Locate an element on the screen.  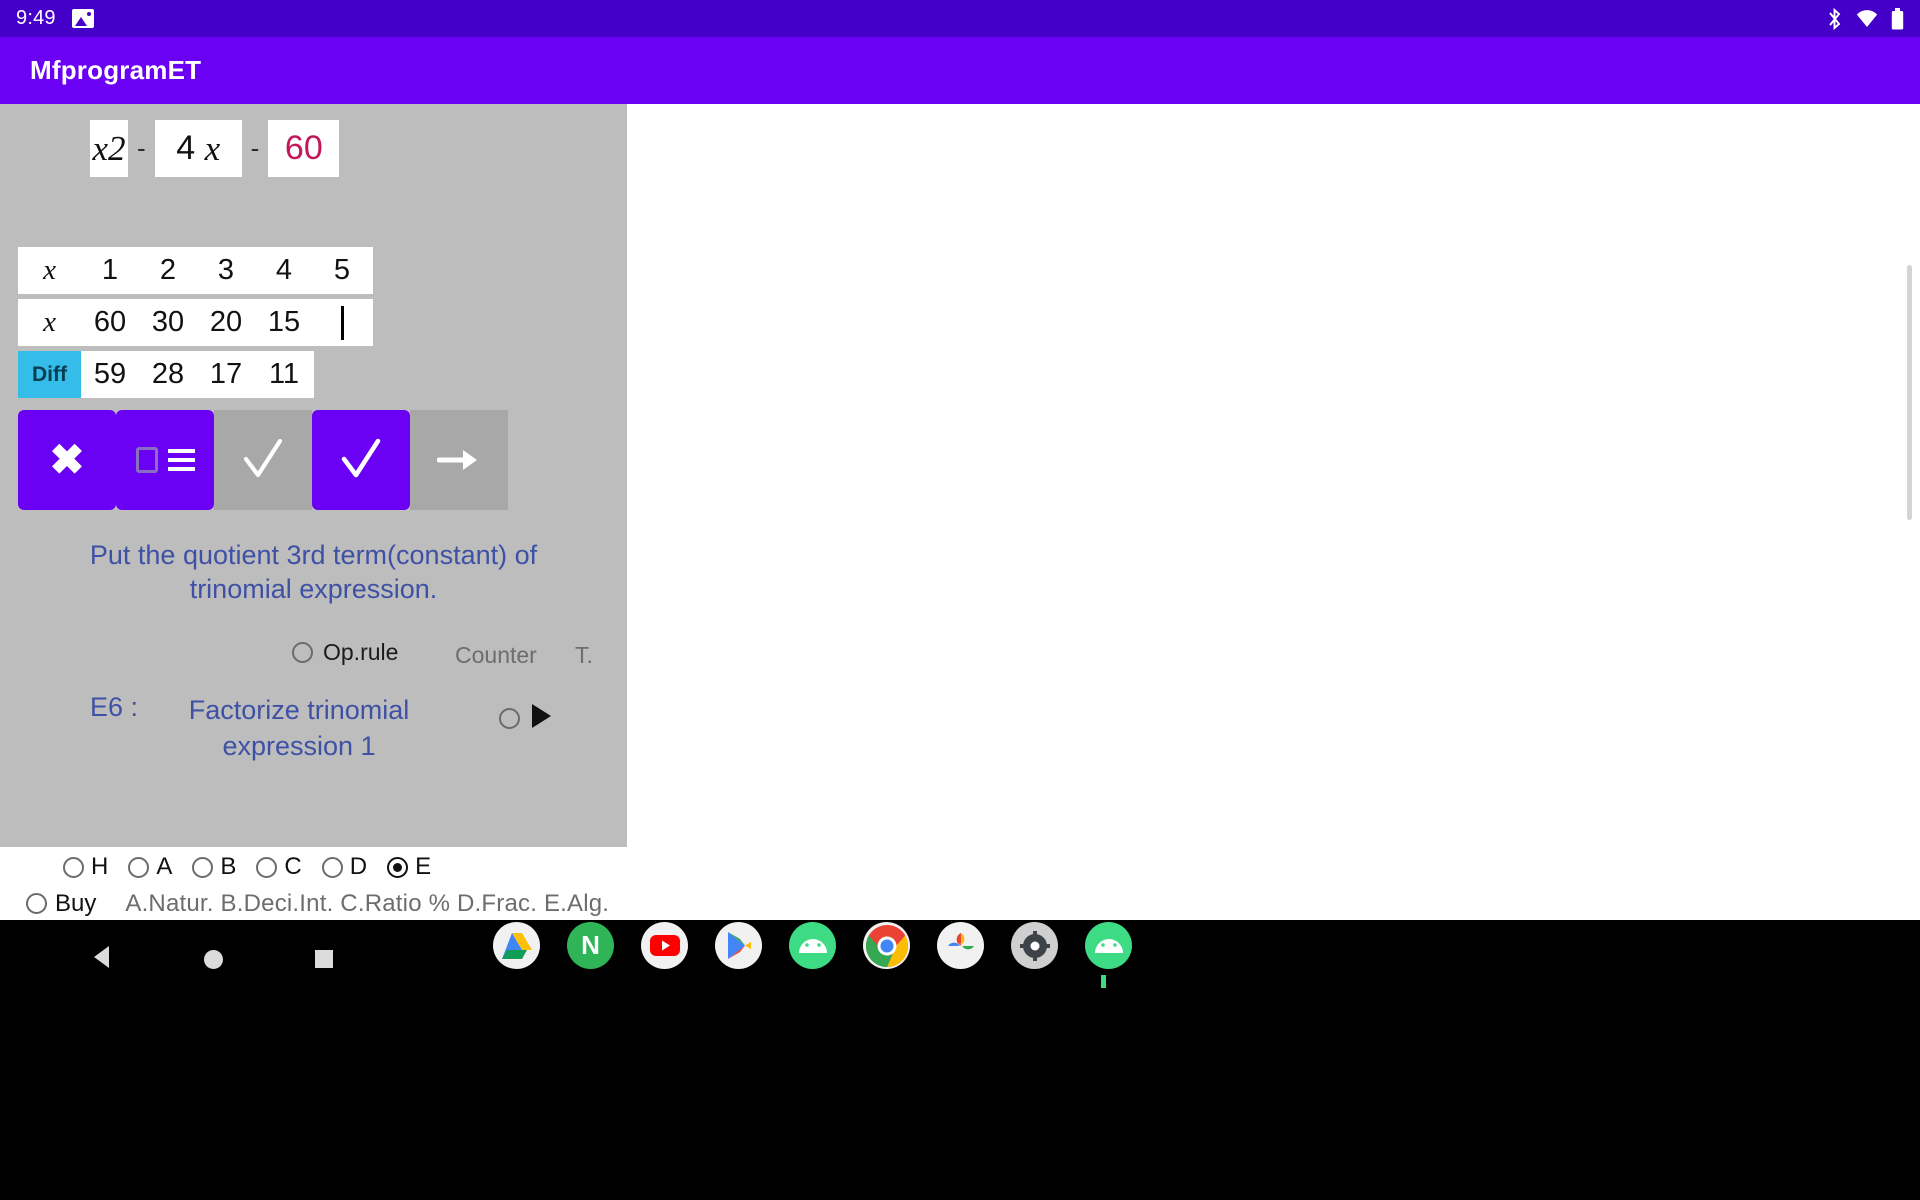
next-button is located at coordinates (459, 460).